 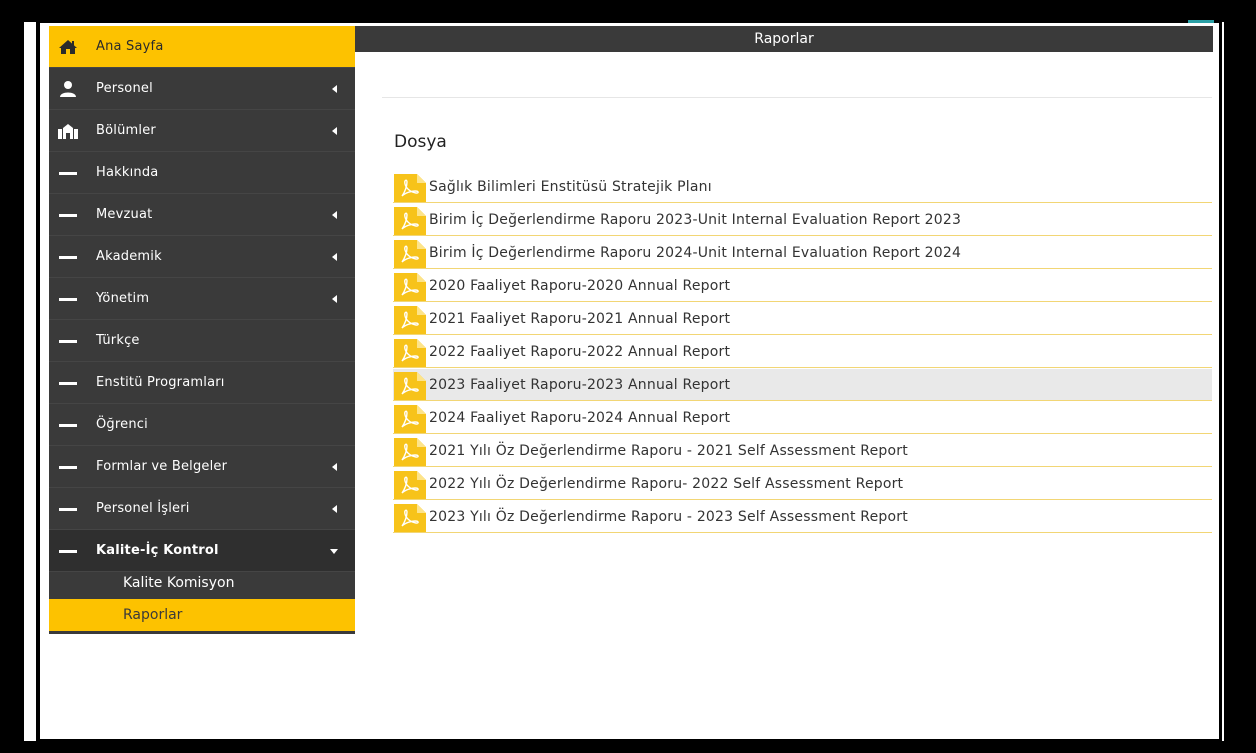 I want to click on page-title: Raporlar, so click(x=784, y=39).